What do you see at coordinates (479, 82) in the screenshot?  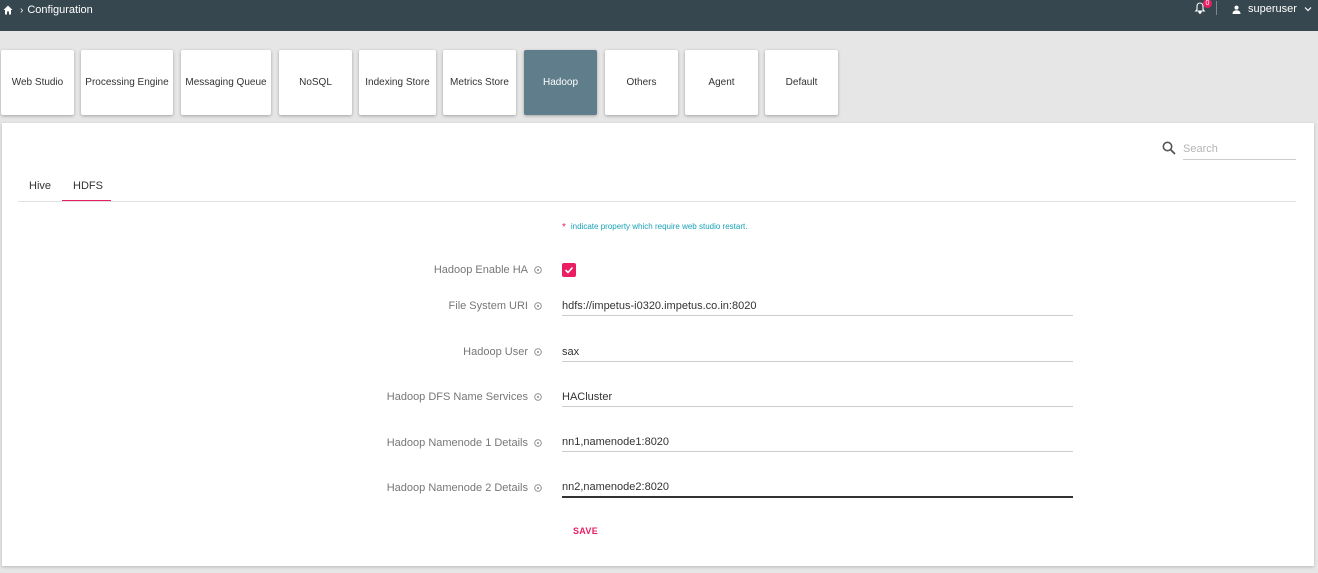 I see `category-metrics-store: Metrics Store` at bounding box center [479, 82].